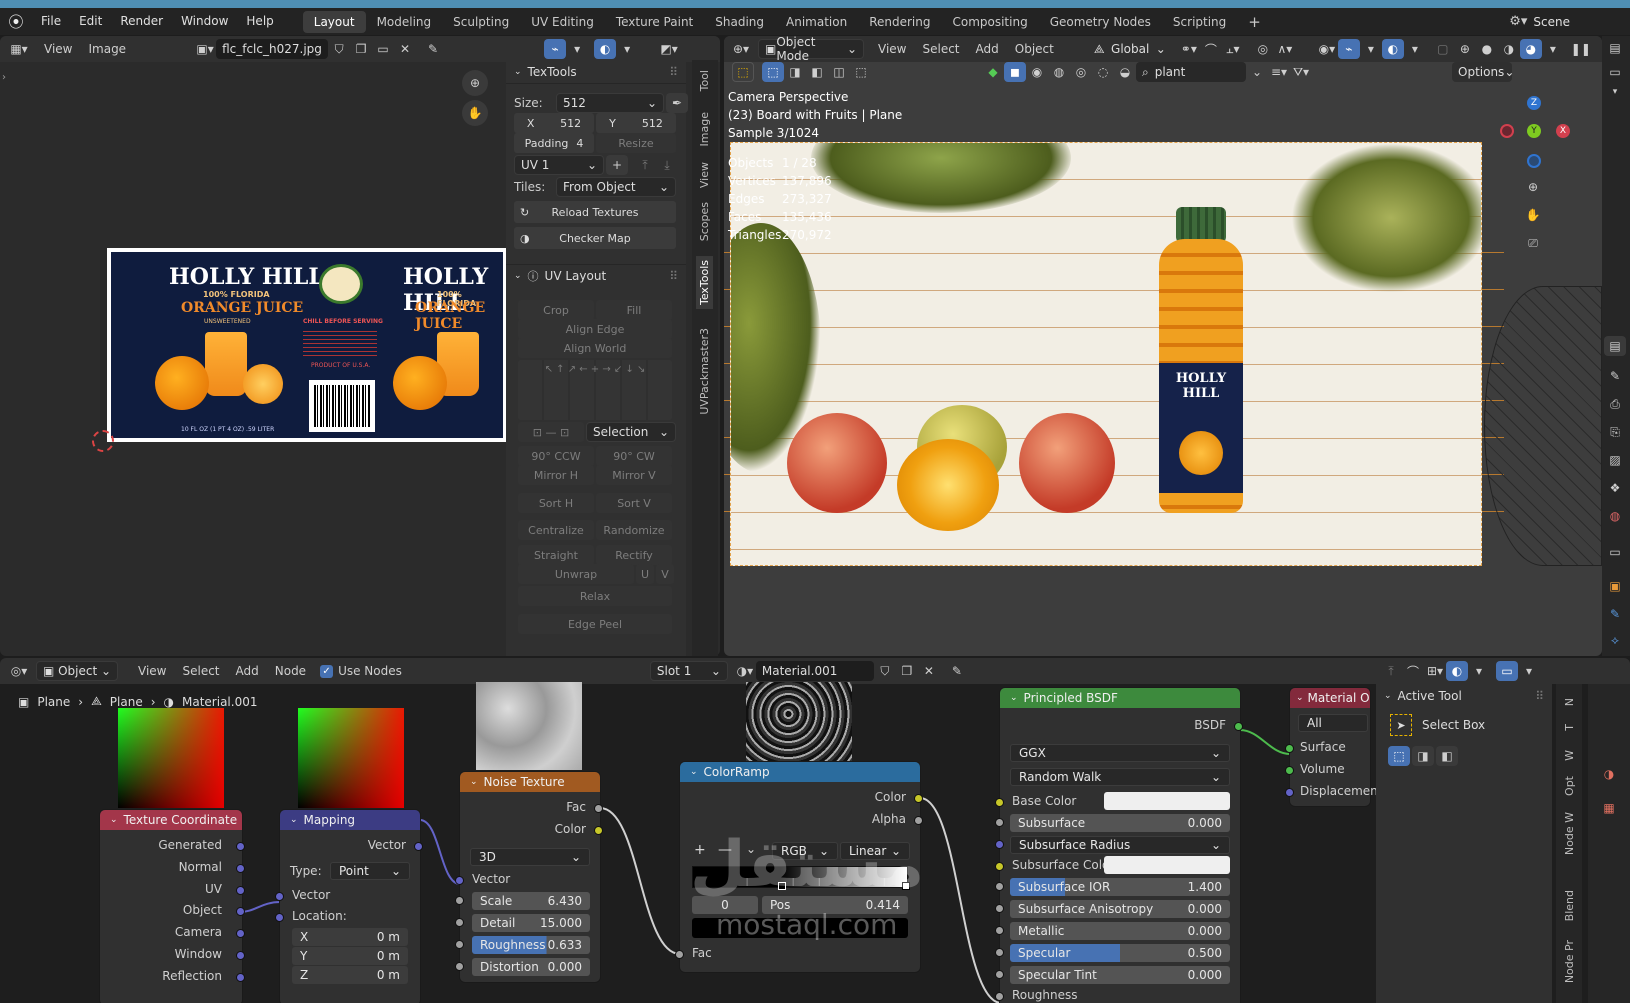  I want to click on zoom-icon: ⊕, so click(475, 83).